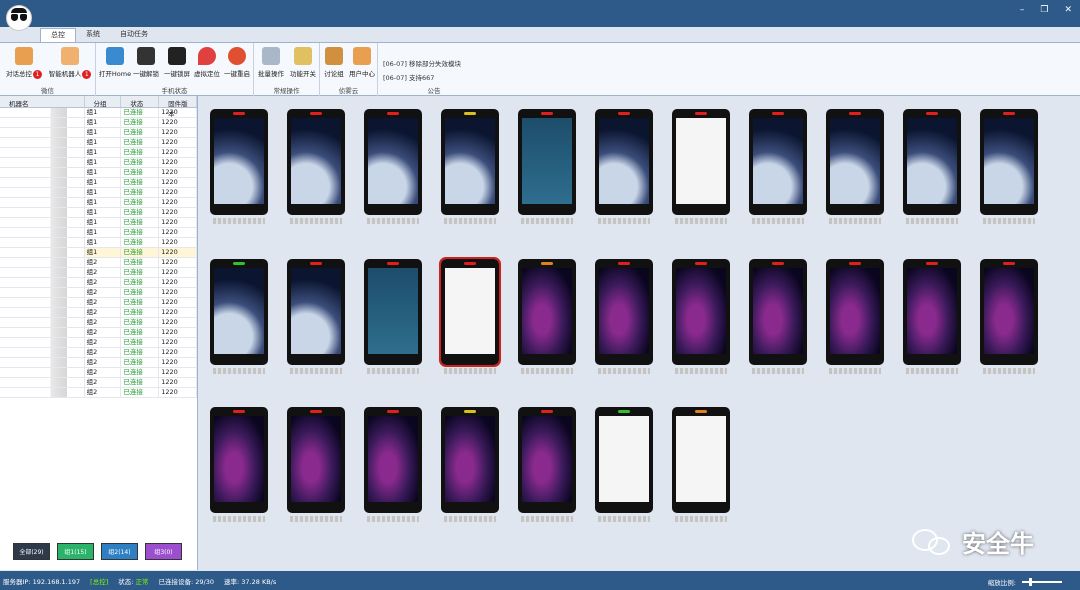  What do you see at coordinates (42, 102) in the screenshot?
I see `col-machine-name: 机器名` at bounding box center [42, 102].